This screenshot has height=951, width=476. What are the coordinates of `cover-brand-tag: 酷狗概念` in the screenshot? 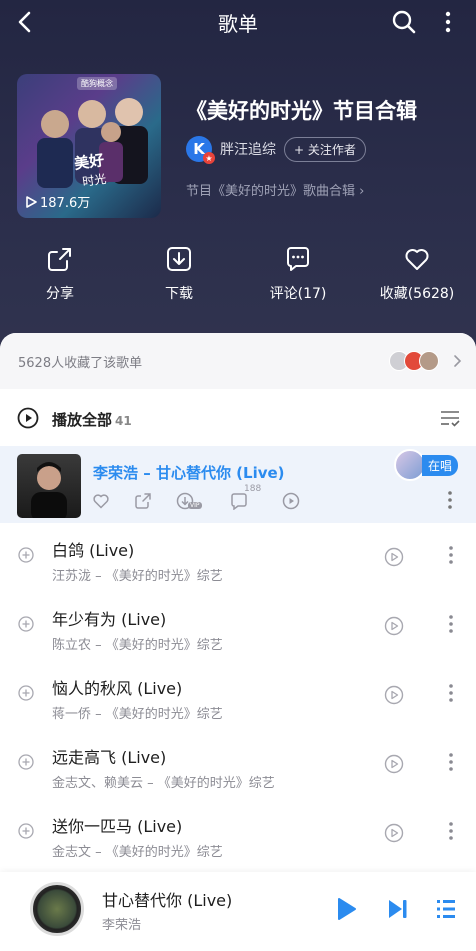 It's located at (97, 83).